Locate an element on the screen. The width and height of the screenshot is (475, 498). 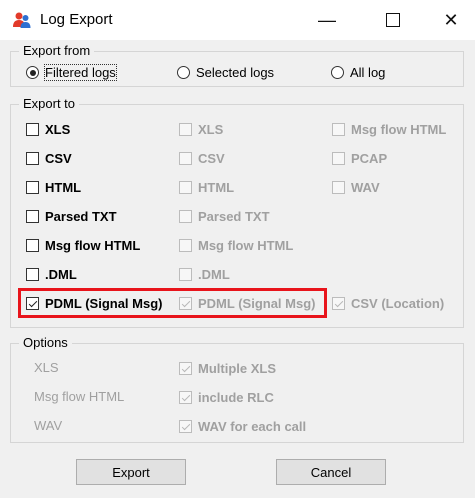
checkbox-msg-flow-html-disabled: Msg flow HTML is located at coordinates (236, 245).